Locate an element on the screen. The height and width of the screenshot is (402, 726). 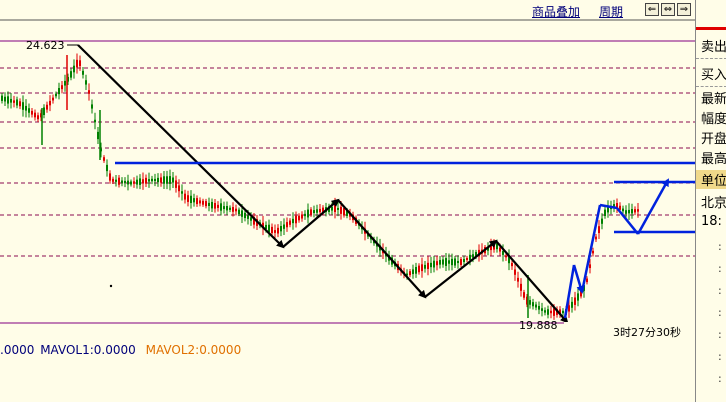
high-price-label: 24.623 is located at coordinates (45, 45).